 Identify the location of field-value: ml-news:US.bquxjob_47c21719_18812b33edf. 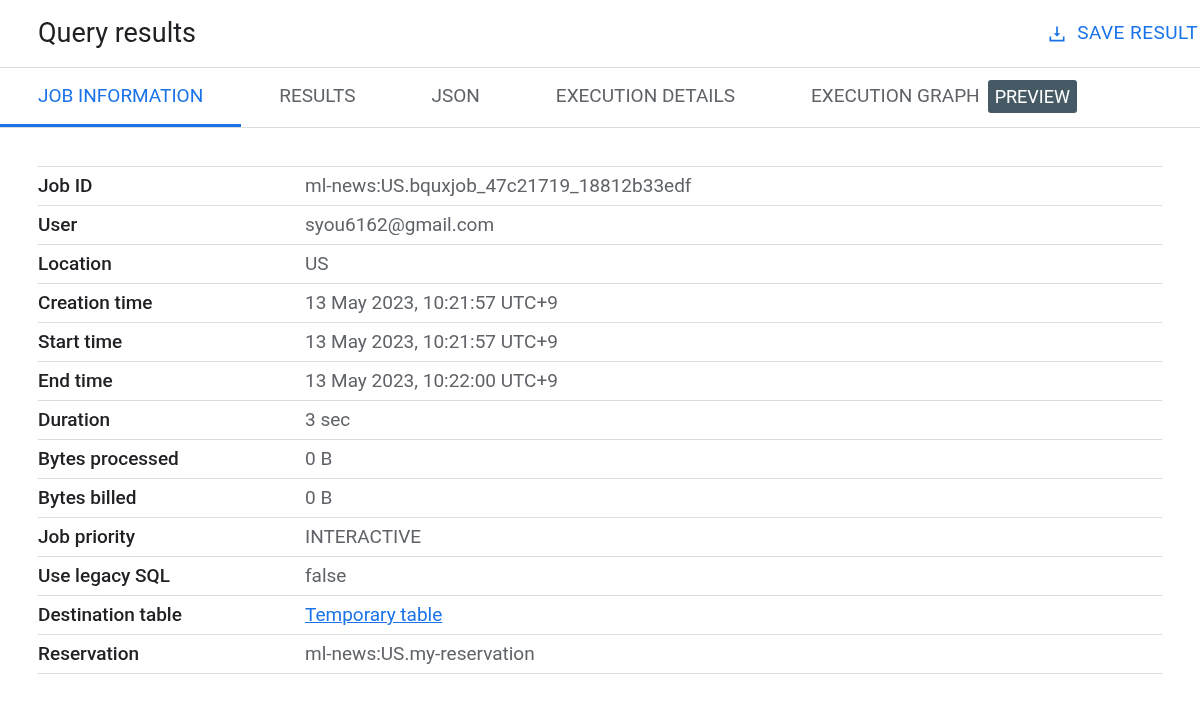
(498, 185).